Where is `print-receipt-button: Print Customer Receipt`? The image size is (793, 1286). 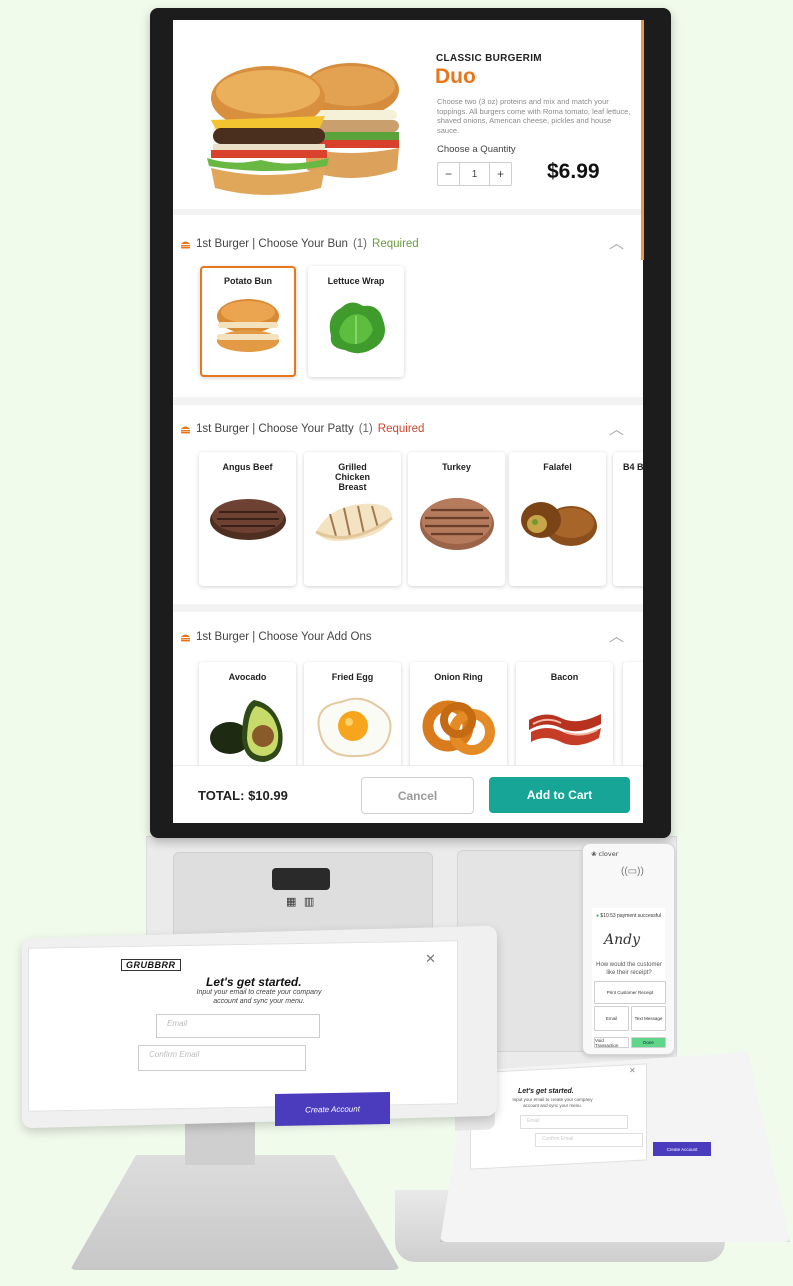
print-receipt-button: Print Customer Receipt is located at coordinates (630, 992).